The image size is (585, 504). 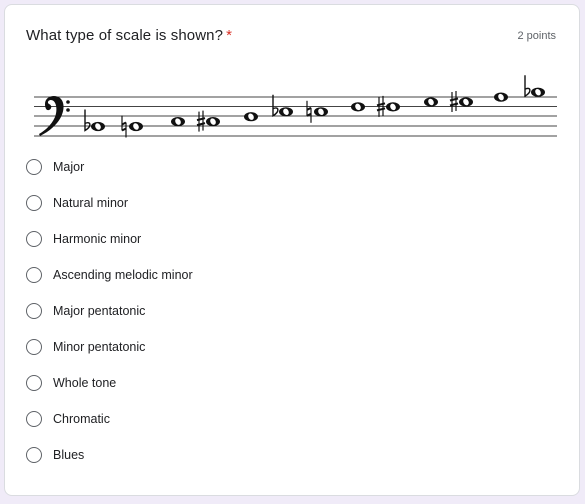 I want to click on option-label: Blues, so click(x=69, y=455).